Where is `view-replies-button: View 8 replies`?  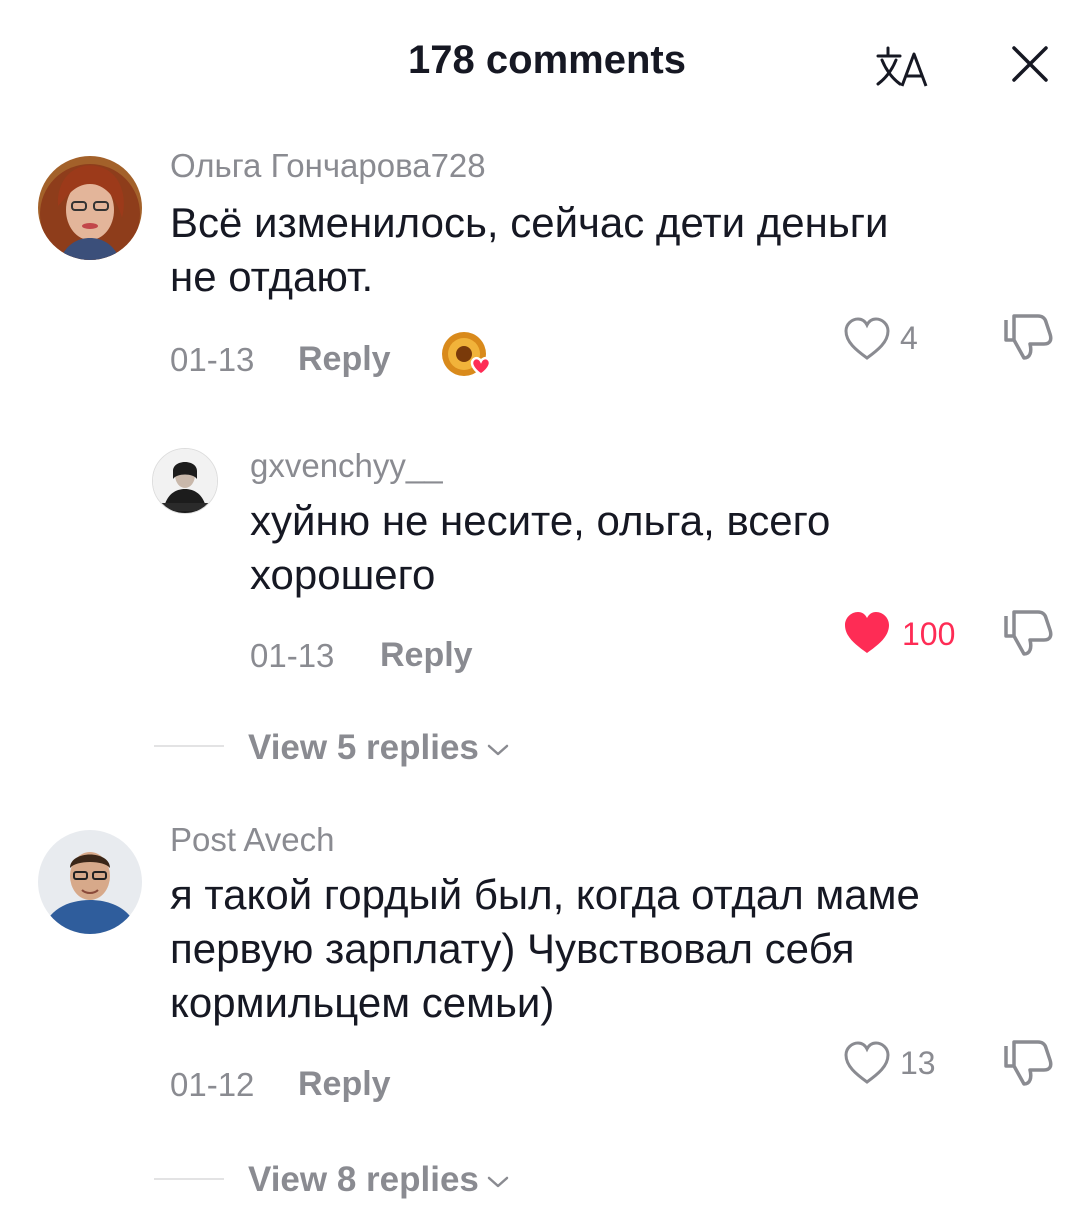 view-replies-button: View 8 replies is located at coordinates (378, 1180).